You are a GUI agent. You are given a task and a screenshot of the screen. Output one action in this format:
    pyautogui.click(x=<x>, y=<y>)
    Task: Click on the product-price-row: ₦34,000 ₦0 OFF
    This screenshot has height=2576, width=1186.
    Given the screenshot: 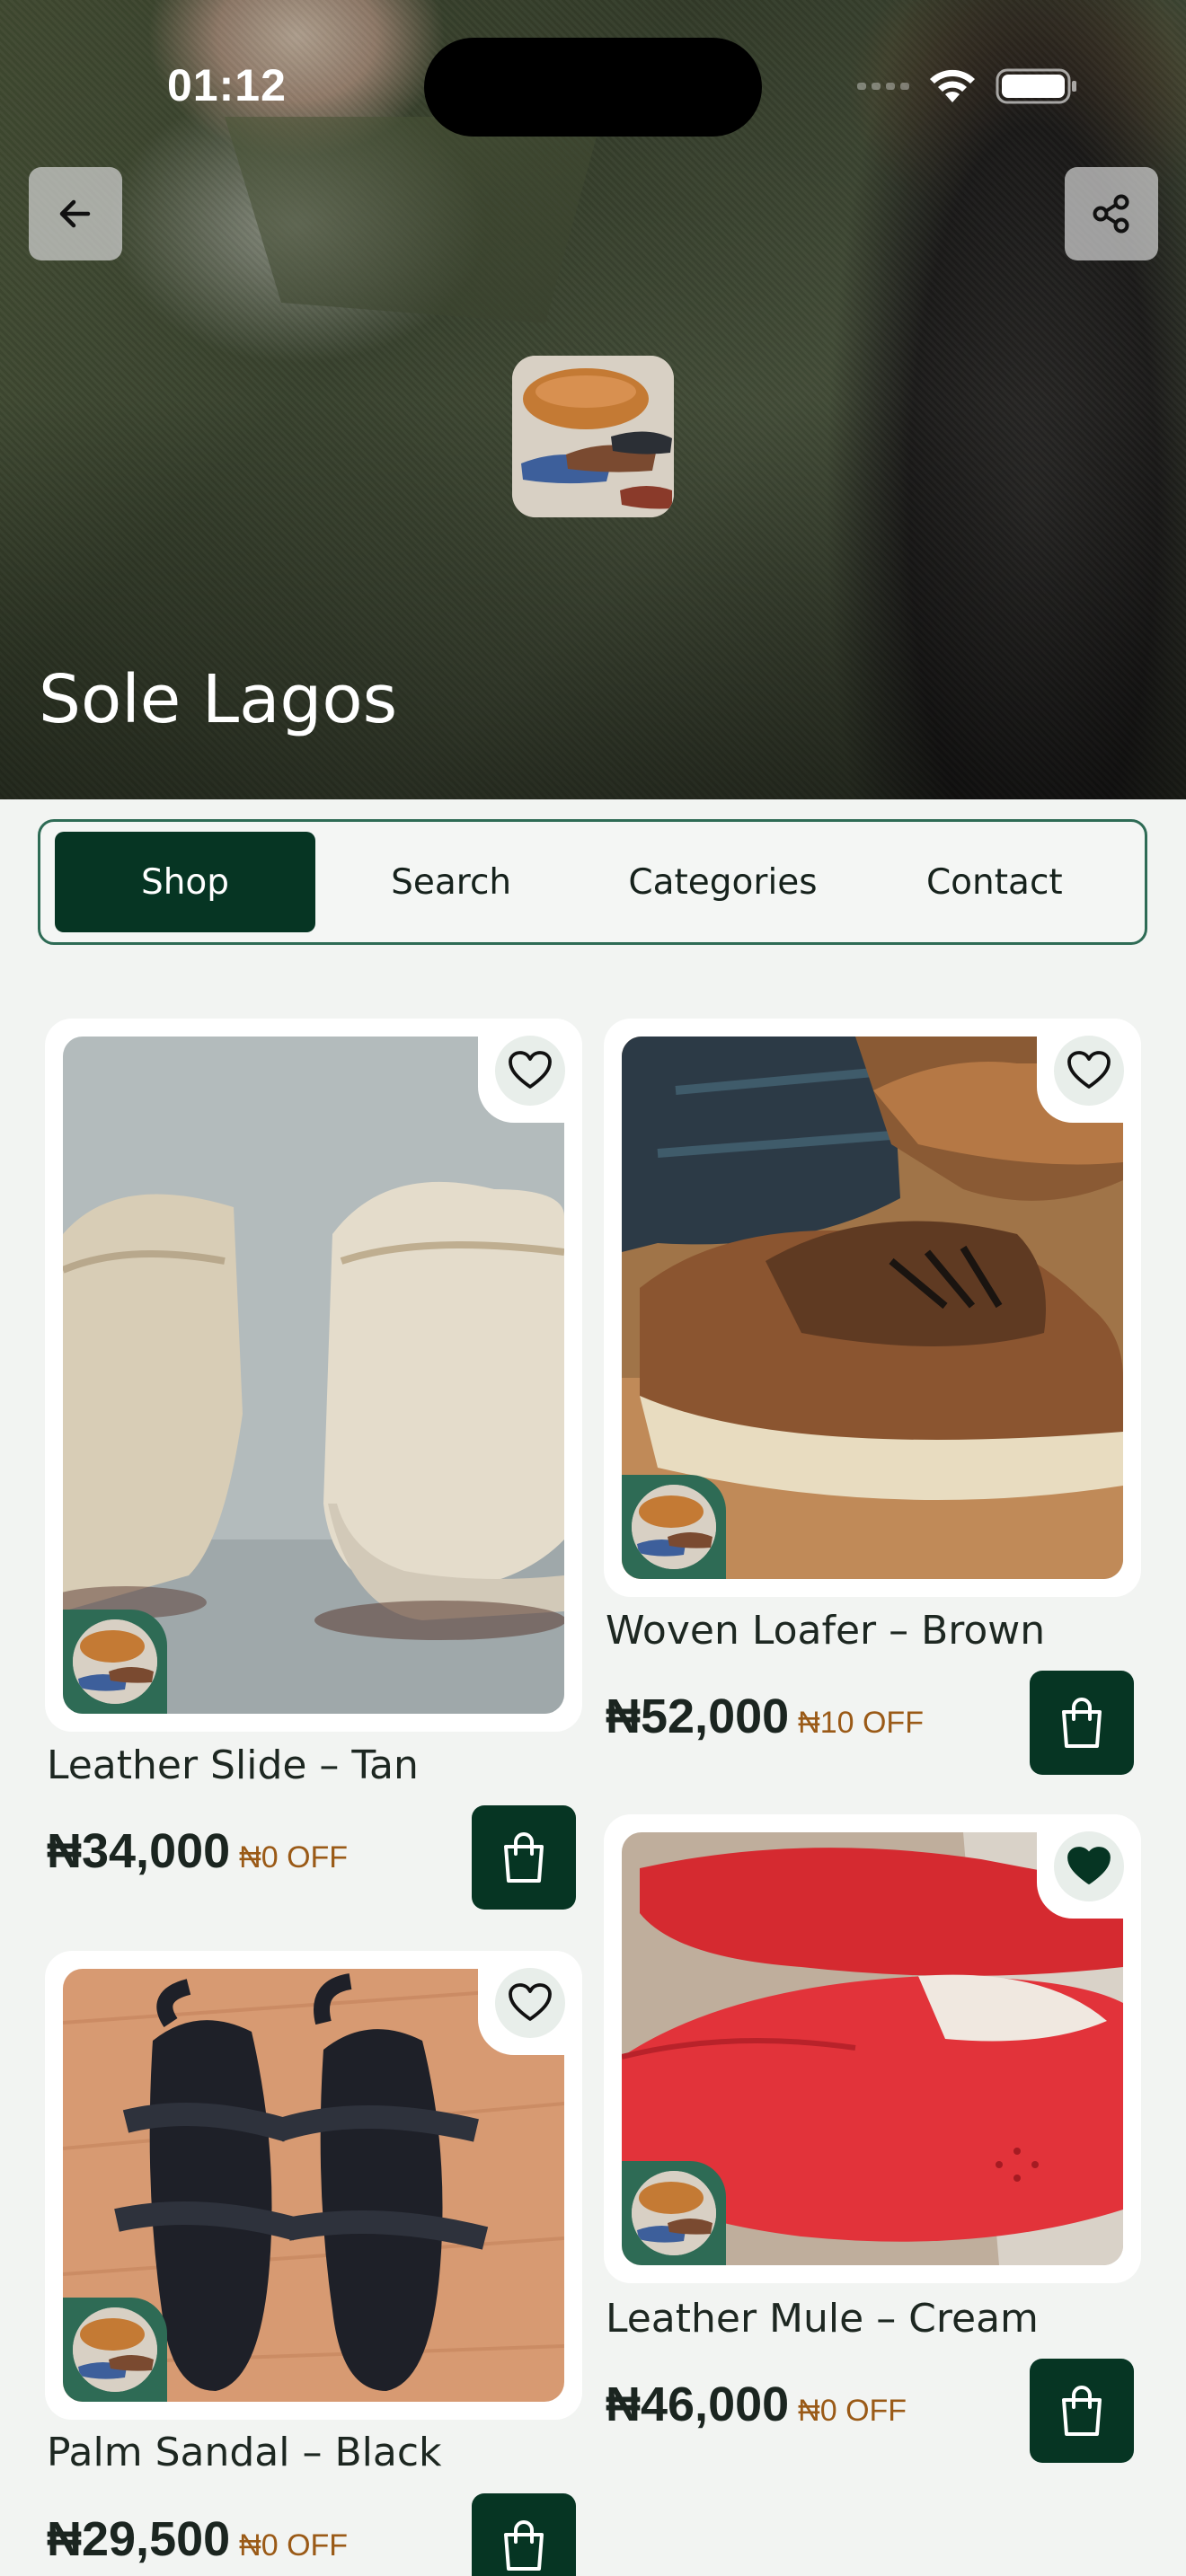 What is the action you would take?
    pyautogui.click(x=197, y=1851)
    